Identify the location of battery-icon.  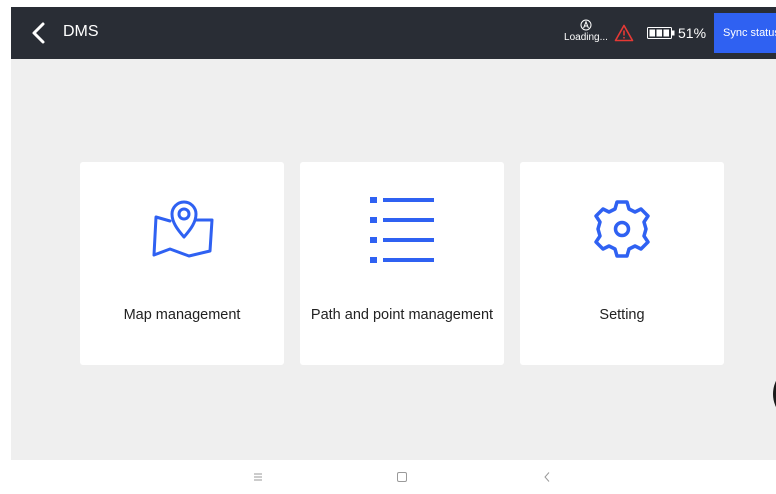
(661, 33).